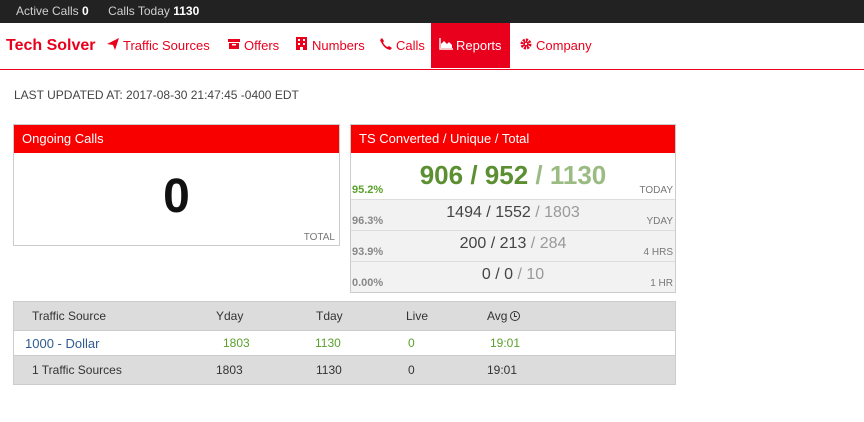 The height and width of the screenshot is (422, 864). I want to click on table-footer-row: 1 Traffic Sources 1803 1130 0 19:01, so click(344, 369).